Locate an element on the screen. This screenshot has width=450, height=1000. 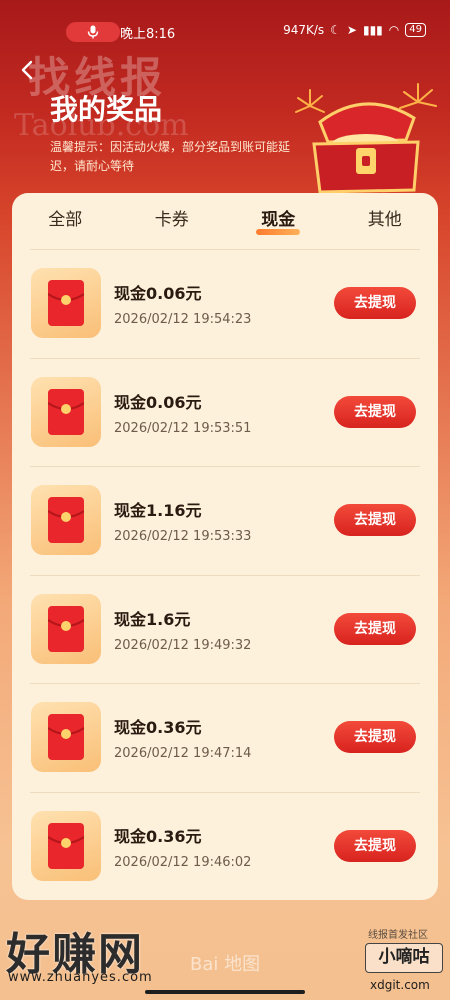
tab-other: 其他 is located at coordinates (385, 220).